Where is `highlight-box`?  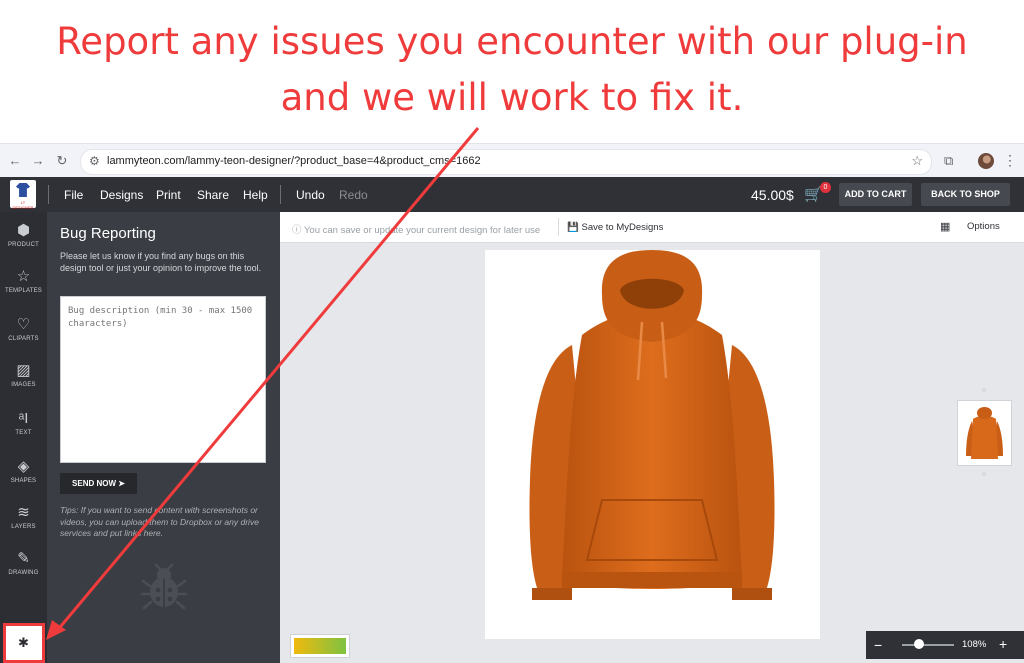
highlight-box is located at coordinates (24, 643).